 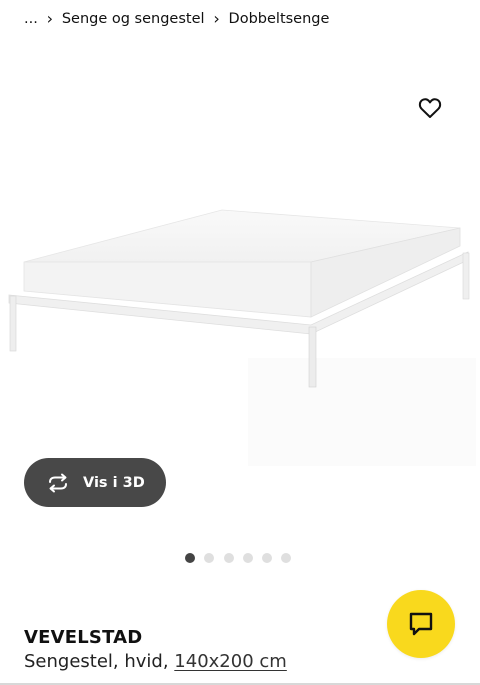 I want to click on product-description: Sengestel, hvid, 140x200 cm, so click(x=155, y=661).